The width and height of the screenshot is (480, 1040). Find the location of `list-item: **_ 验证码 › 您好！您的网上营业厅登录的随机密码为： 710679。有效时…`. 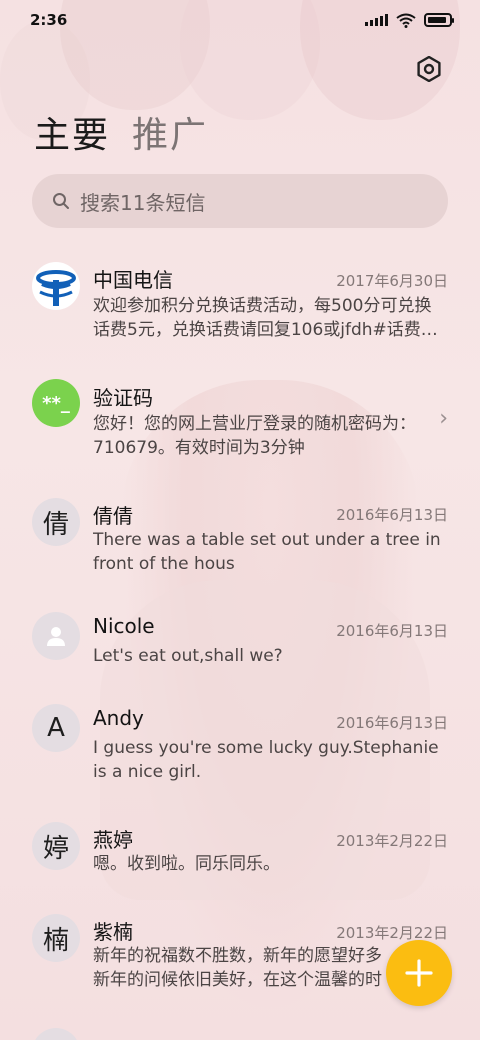

list-item: **_ 验证码 › 您好！您的网上营业厅登录的随机密码为： 710679。有效时… is located at coordinates (240, 420).